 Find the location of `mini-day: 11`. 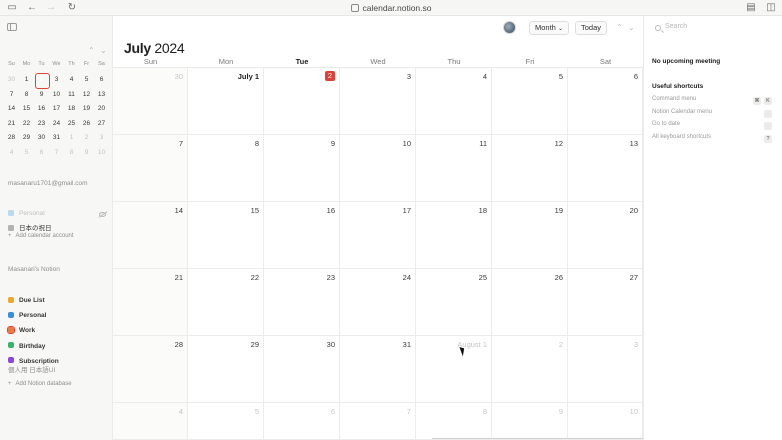

mini-day: 11 is located at coordinates (71, 95).